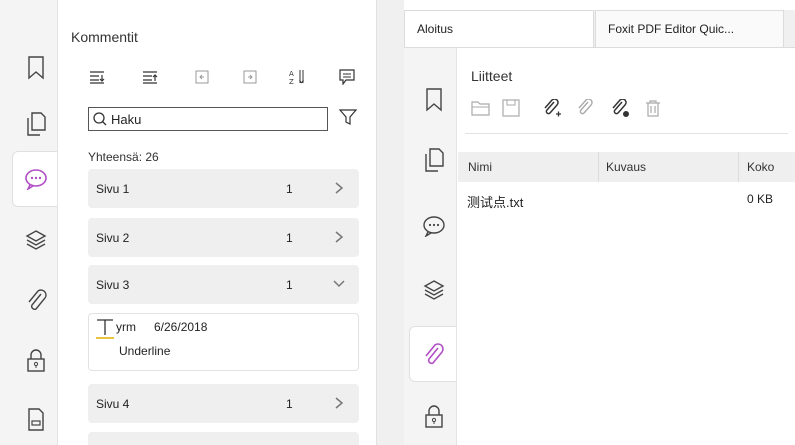 The image size is (795, 445). What do you see at coordinates (150, 77) in the screenshot?
I see `collapse-all-icon` at bounding box center [150, 77].